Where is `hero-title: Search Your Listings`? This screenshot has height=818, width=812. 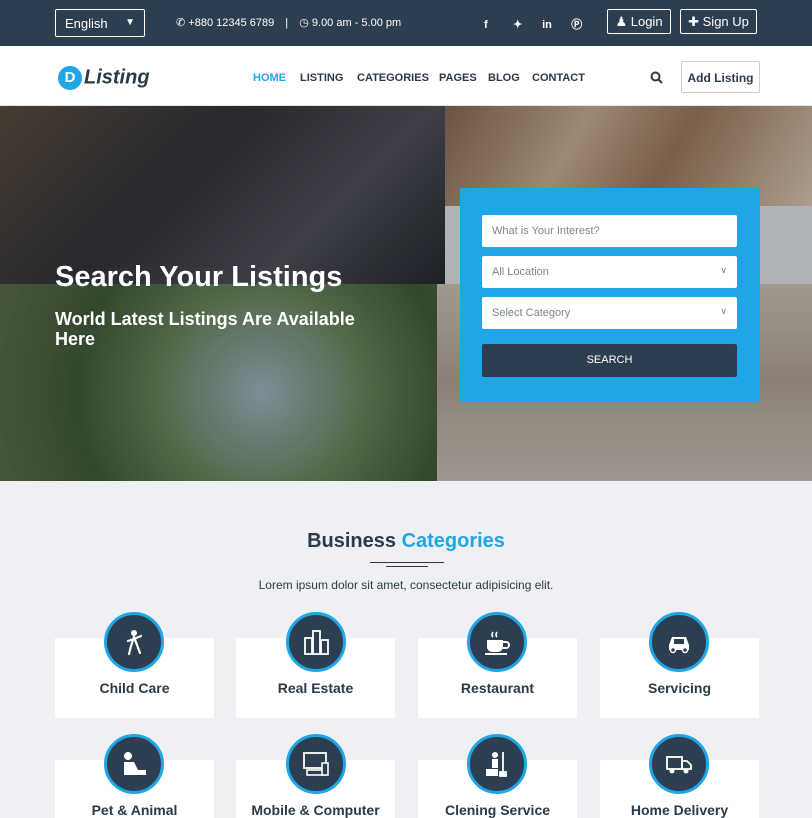 hero-title: Search Your Listings is located at coordinates (199, 277).